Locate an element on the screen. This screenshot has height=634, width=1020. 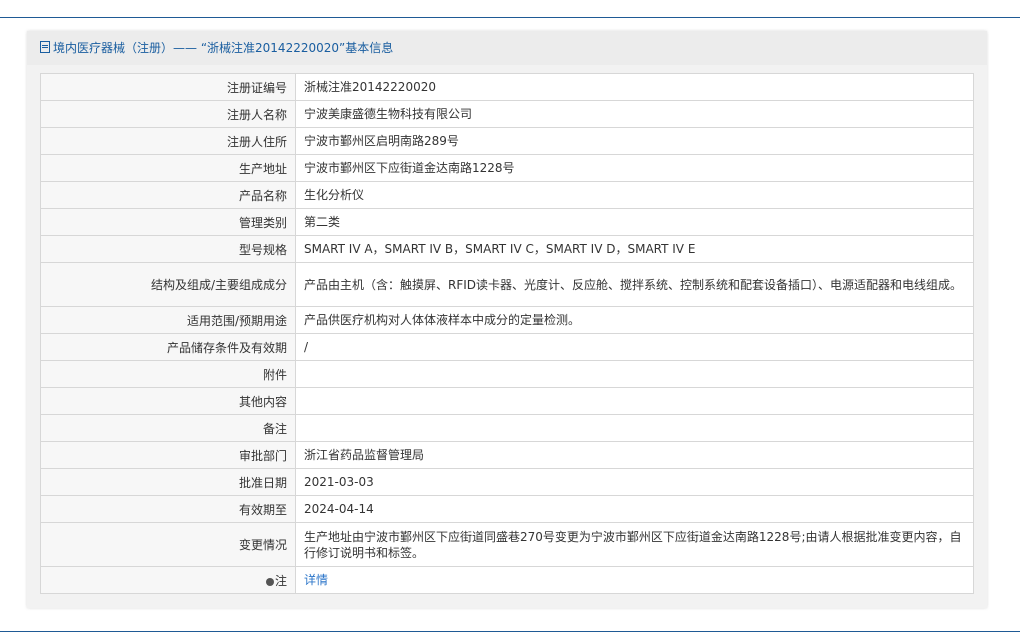
page-title: 境内医疗器械（注册）—— “浙械注准20142220020”基本信息 is located at coordinates (223, 48).